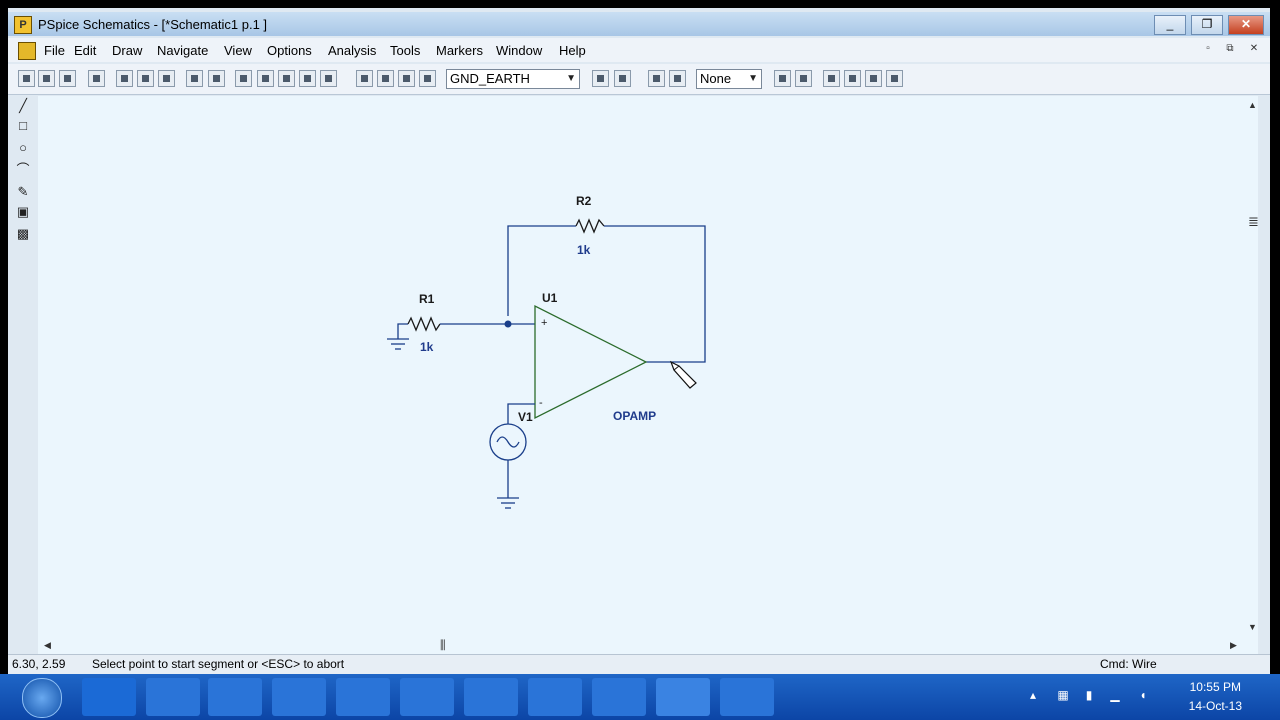 The width and height of the screenshot is (1280, 720). Describe the element at coordinates (216, 78) in the screenshot. I see `redo-icon` at that location.